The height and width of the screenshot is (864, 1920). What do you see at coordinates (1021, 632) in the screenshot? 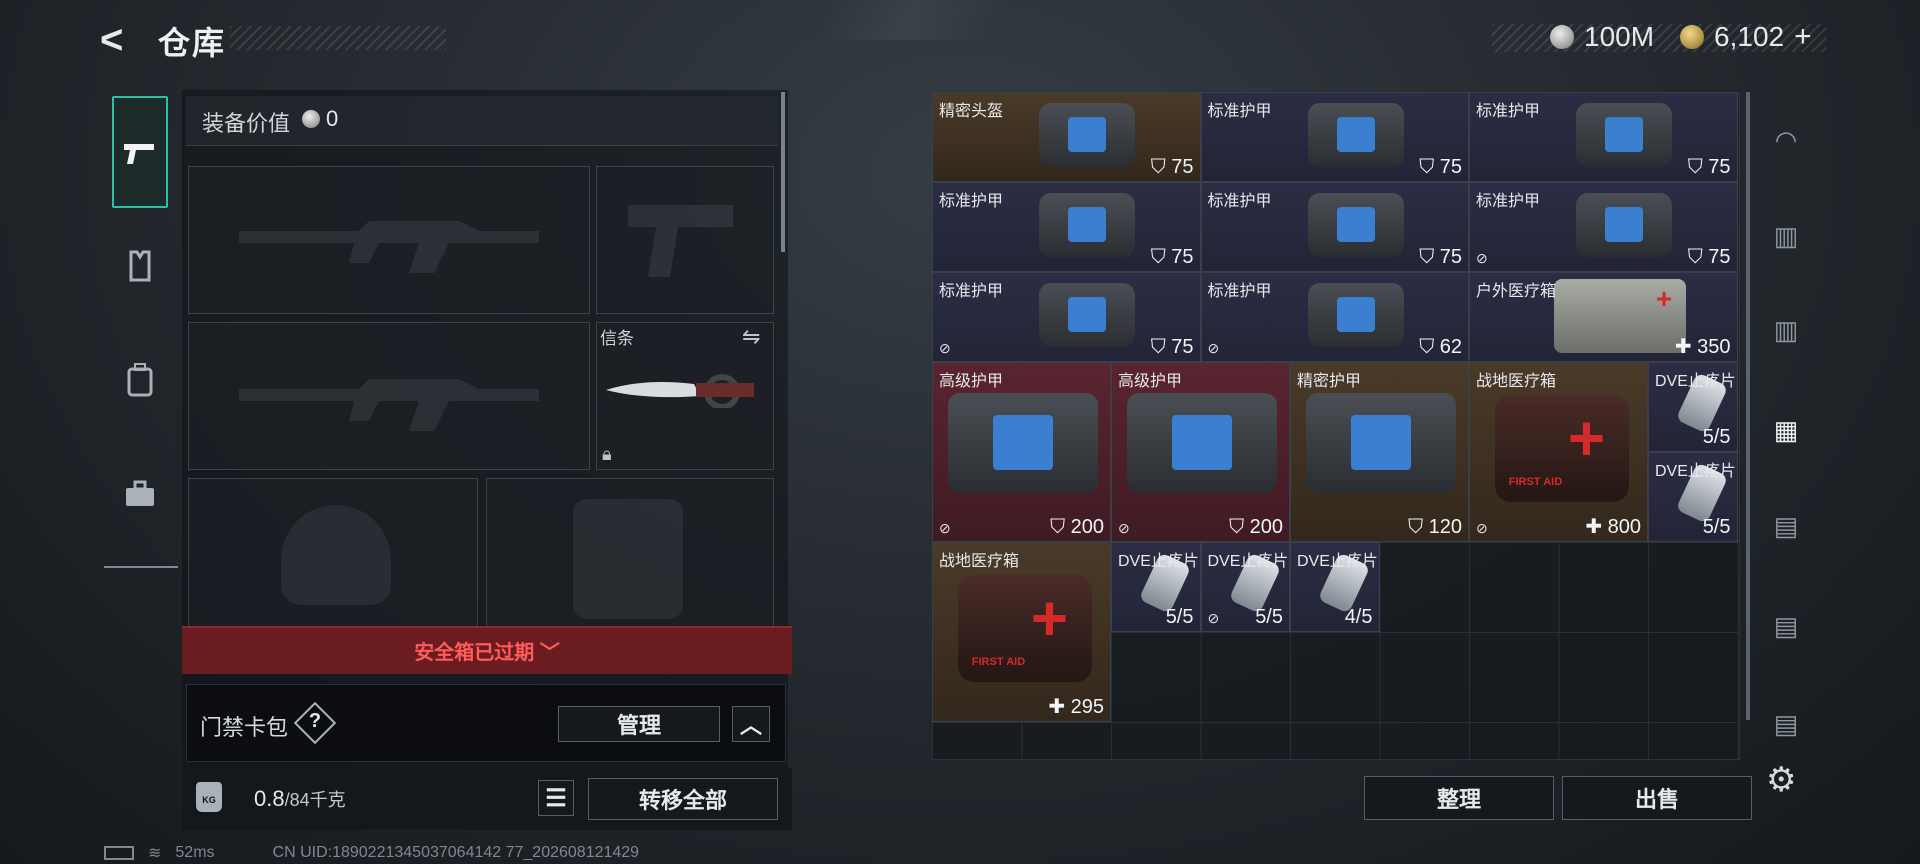
I see `grid-item: FIRST AID 战地医疗箱 ✚ 295` at bounding box center [1021, 632].